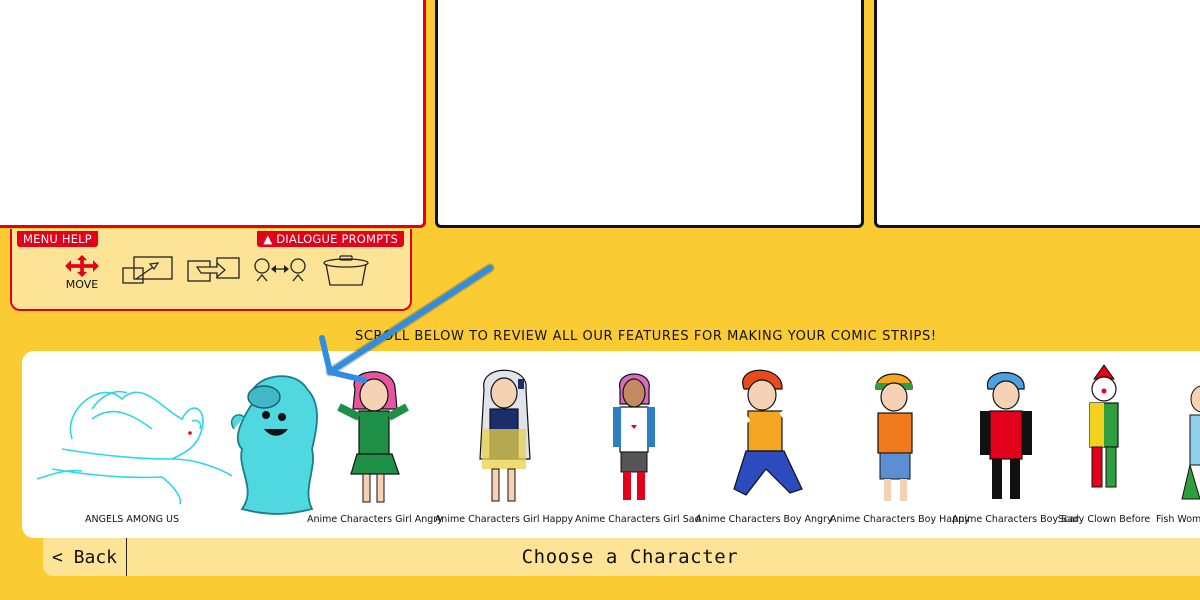  What do you see at coordinates (764, 519) in the screenshot?
I see `character-label: Anime Characters Boy Angry` at bounding box center [764, 519].